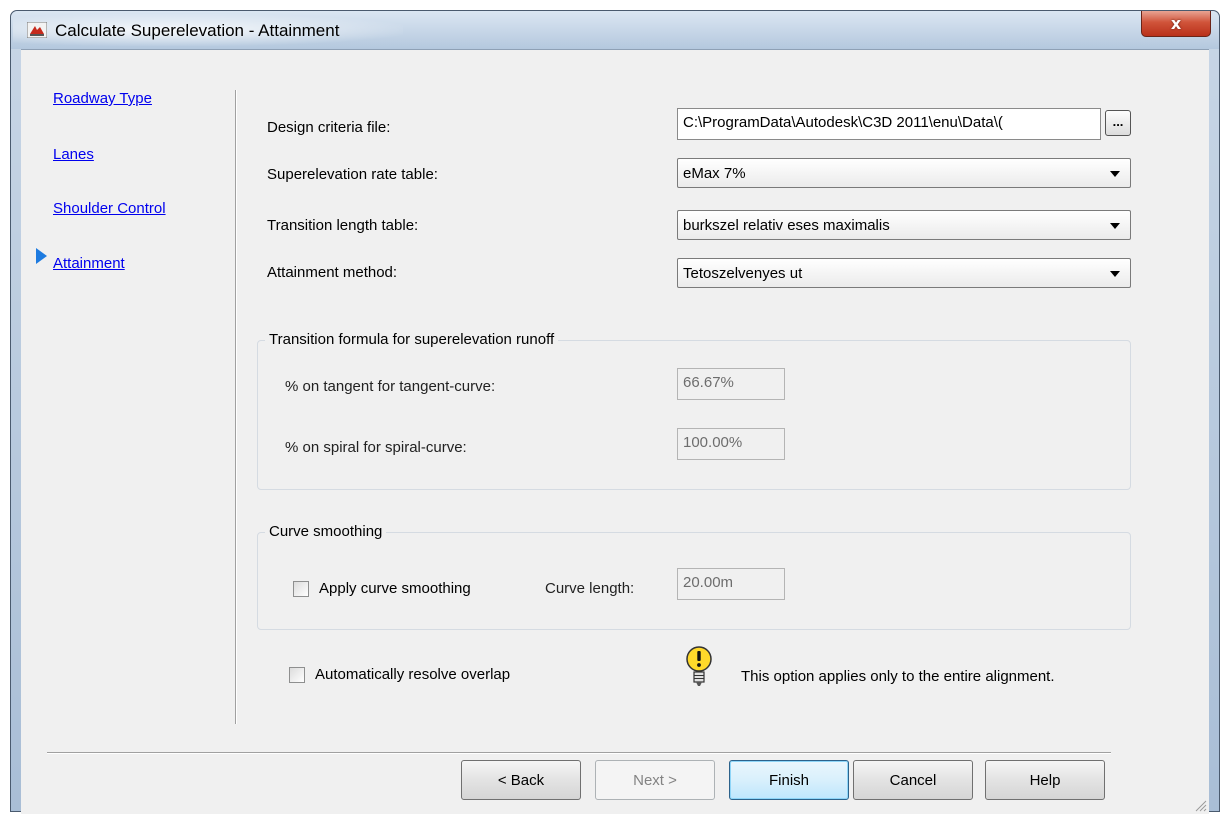  Describe the element at coordinates (41, 256) in the screenshot. I see `triangle-right-icon` at that location.